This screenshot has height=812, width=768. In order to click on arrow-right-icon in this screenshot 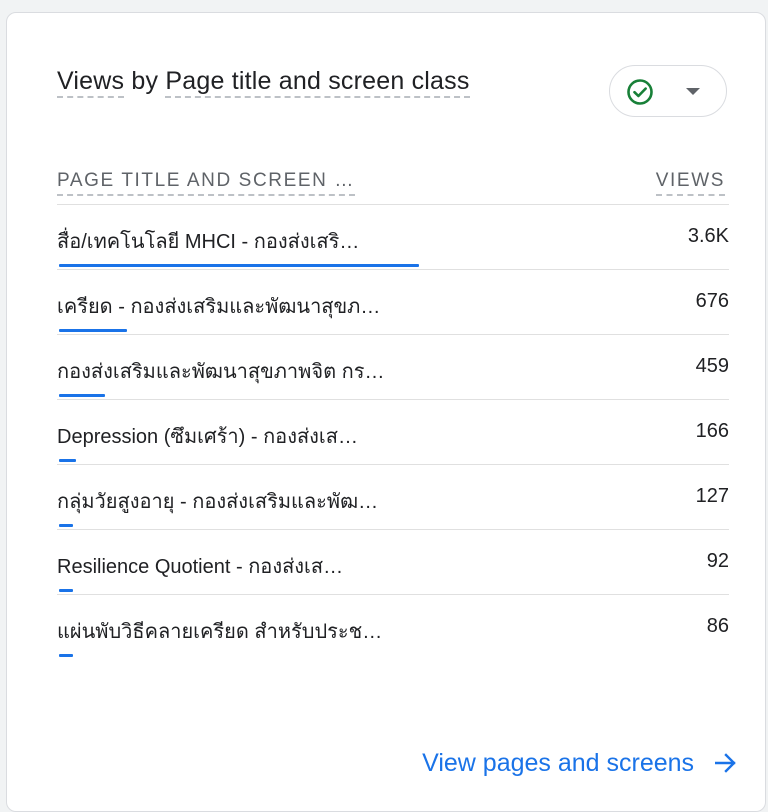, I will do `click(725, 763)`.